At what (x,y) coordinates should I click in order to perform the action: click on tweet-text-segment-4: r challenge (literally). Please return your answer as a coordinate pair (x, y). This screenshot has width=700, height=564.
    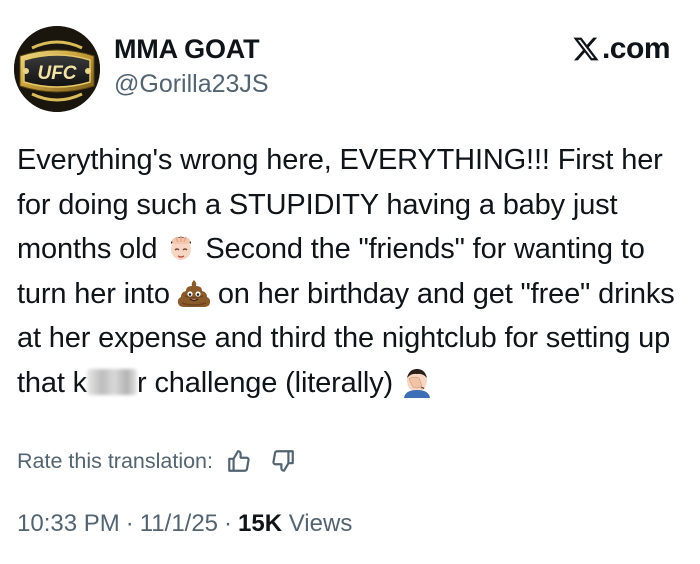
    Looking at the image, I should click on (265, 382).